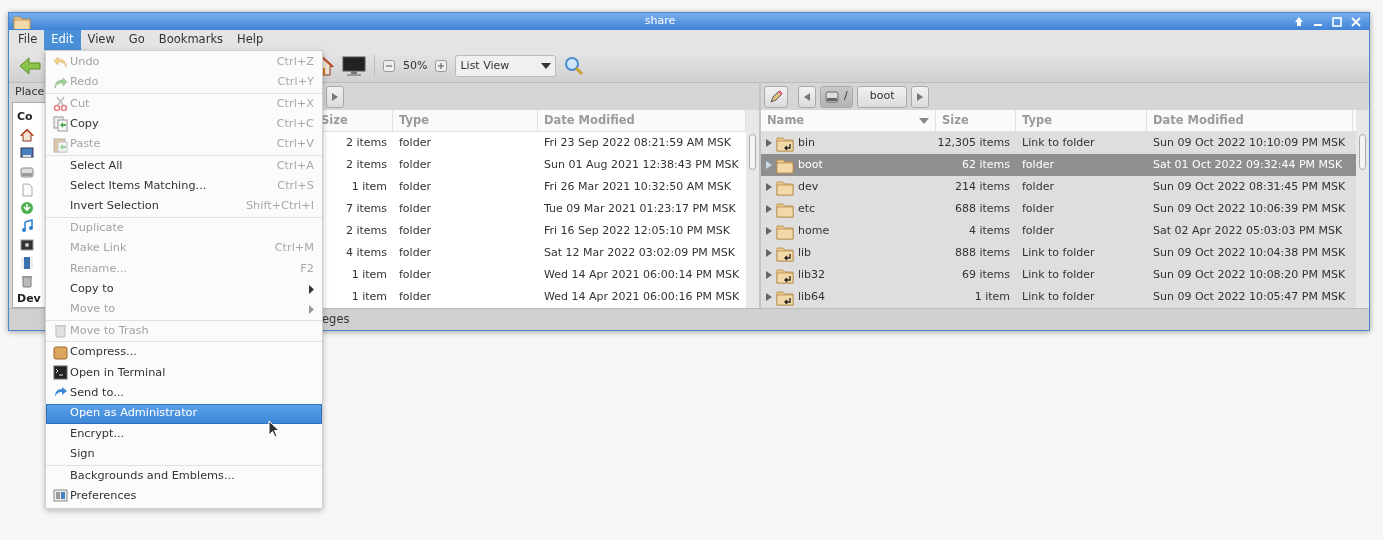  What do you see at coordinates (1058, 275) in the screenshot?
I see `file-row: lib32 69 items Link to folder Sun 09 Oct 2022 10:08:20 PM MSK` at bounding box center [1058, 275].